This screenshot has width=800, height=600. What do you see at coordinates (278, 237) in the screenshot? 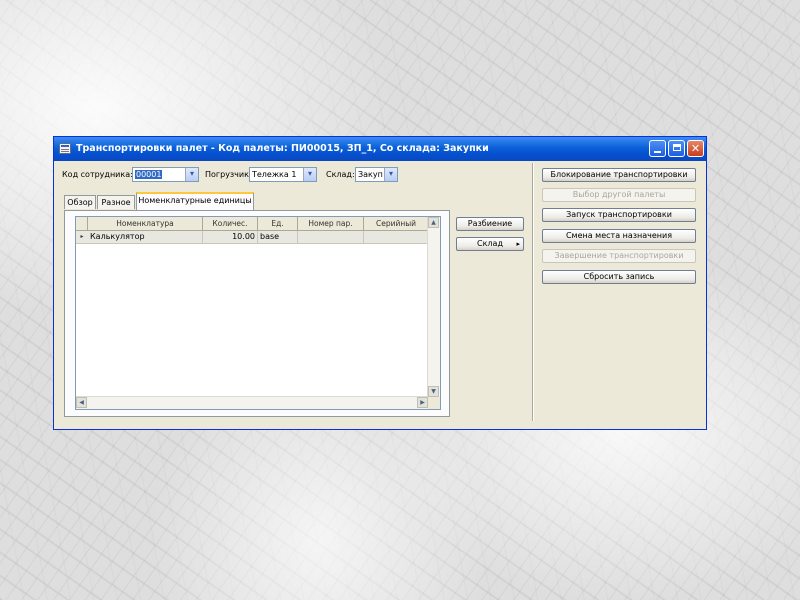
I see `cell-unit: base` at bounding box center [278, 237].